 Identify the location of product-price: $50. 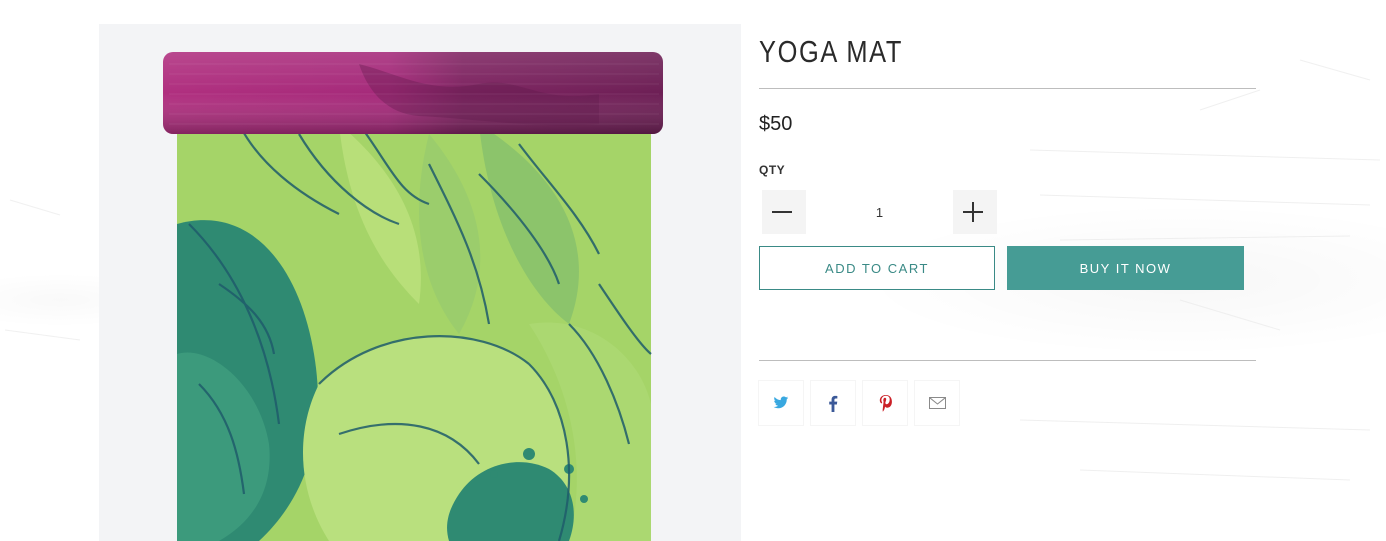
(776, 124).